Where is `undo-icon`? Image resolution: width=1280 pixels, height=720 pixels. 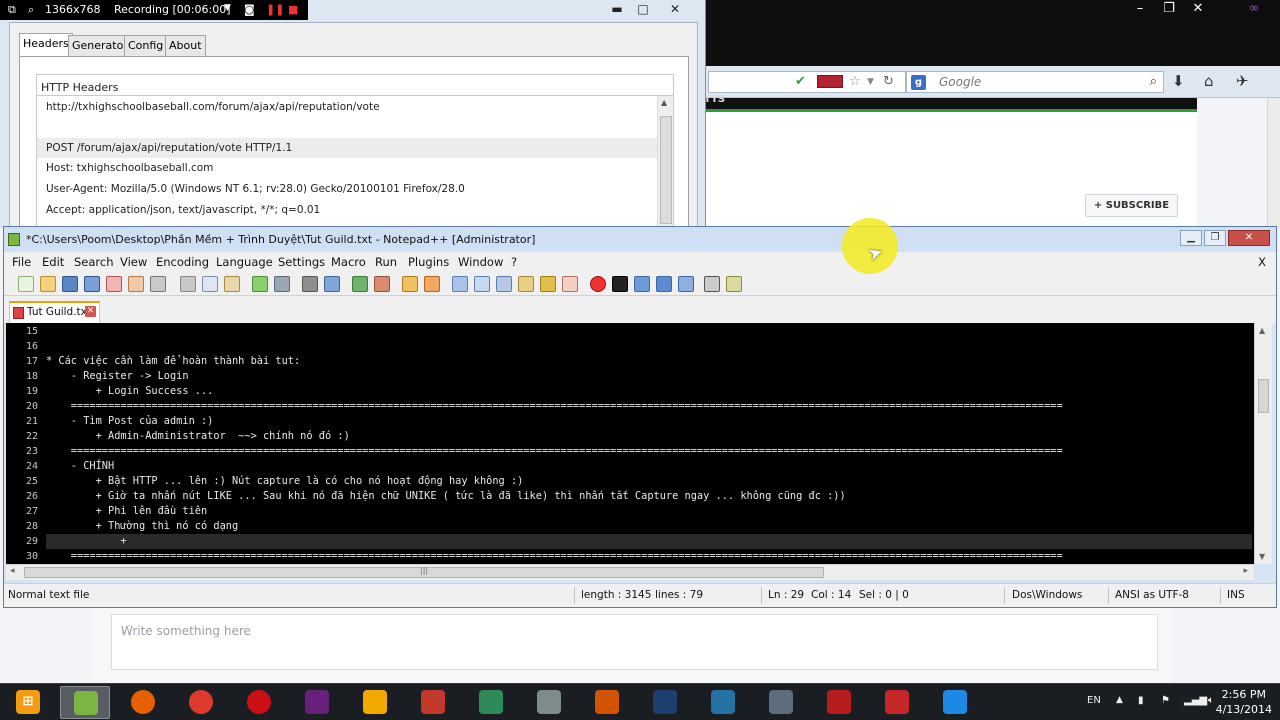 undo-icon is located at coordinates (260, 284).